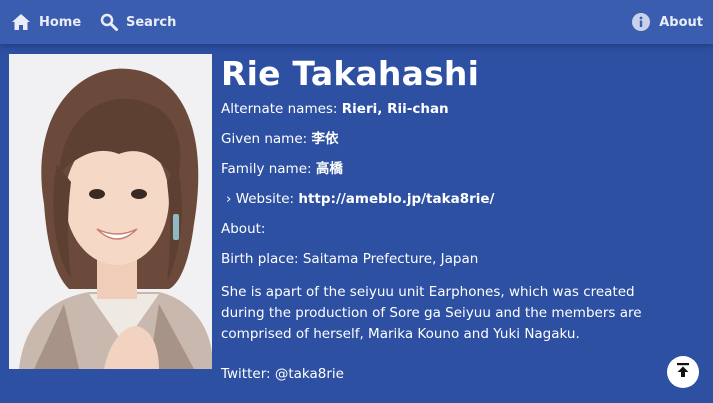 The height and width of the screenshot is (403, 713). Describe the element at coordinates (681, 22) in the screenshot. I see `nav-about-label: About` at that location.